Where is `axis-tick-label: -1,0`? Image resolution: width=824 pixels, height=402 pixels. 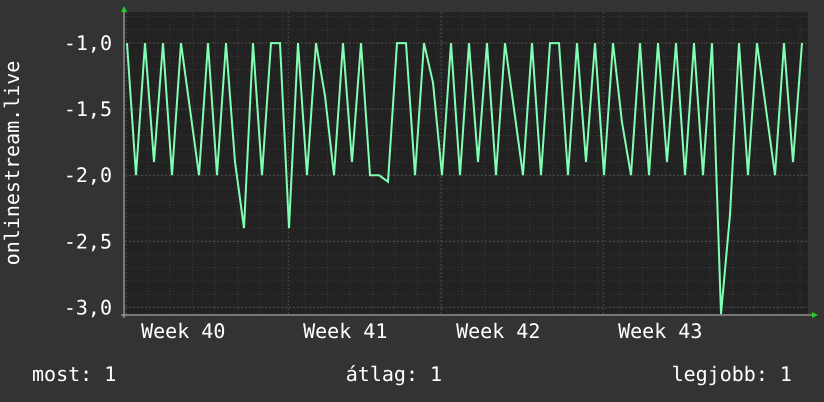
axis-tick-label: -1,0 is located at coordinates (88, 43).